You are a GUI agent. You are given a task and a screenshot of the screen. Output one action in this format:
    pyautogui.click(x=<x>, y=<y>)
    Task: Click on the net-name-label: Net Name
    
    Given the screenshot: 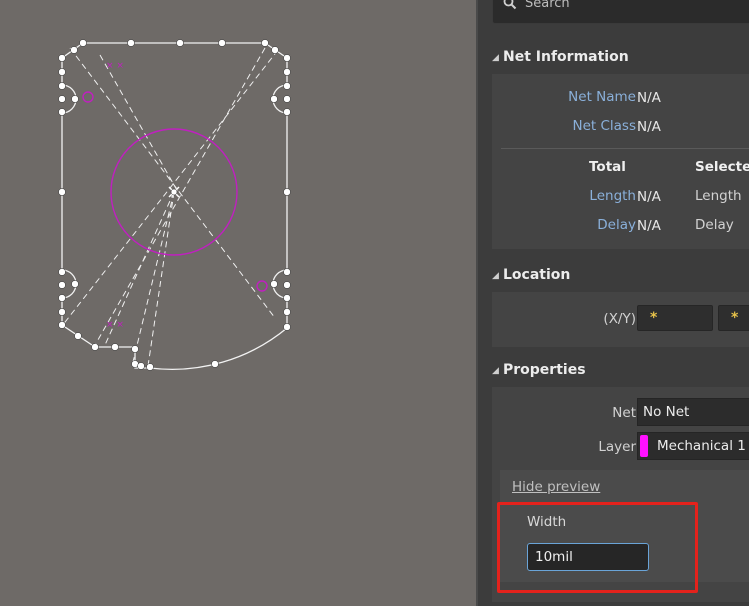 What is the action you would take?
    pyautogui.click(x=602, y=97)
    